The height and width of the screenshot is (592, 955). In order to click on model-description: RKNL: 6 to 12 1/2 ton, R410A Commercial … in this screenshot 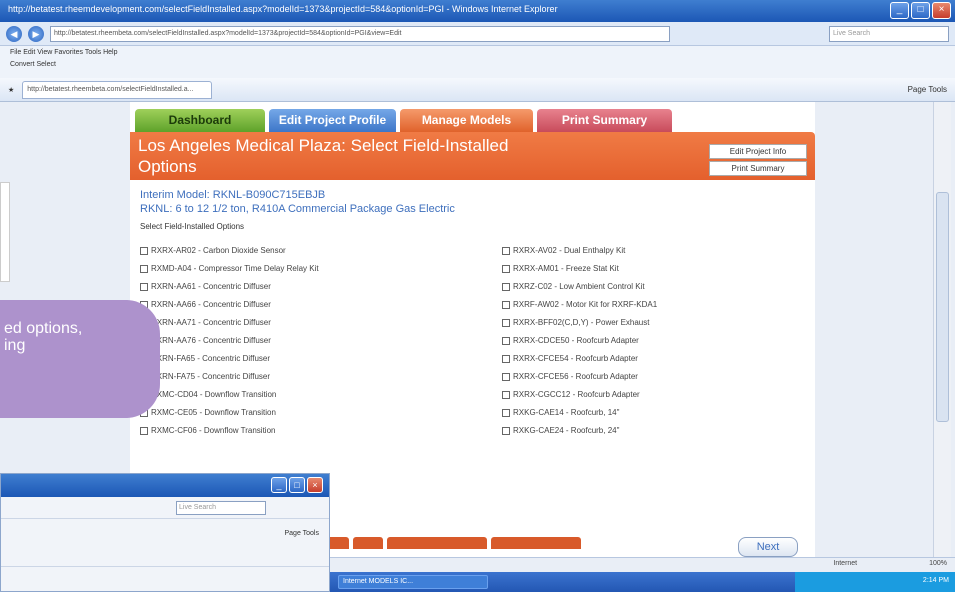, I will do `click(297, 209)`.